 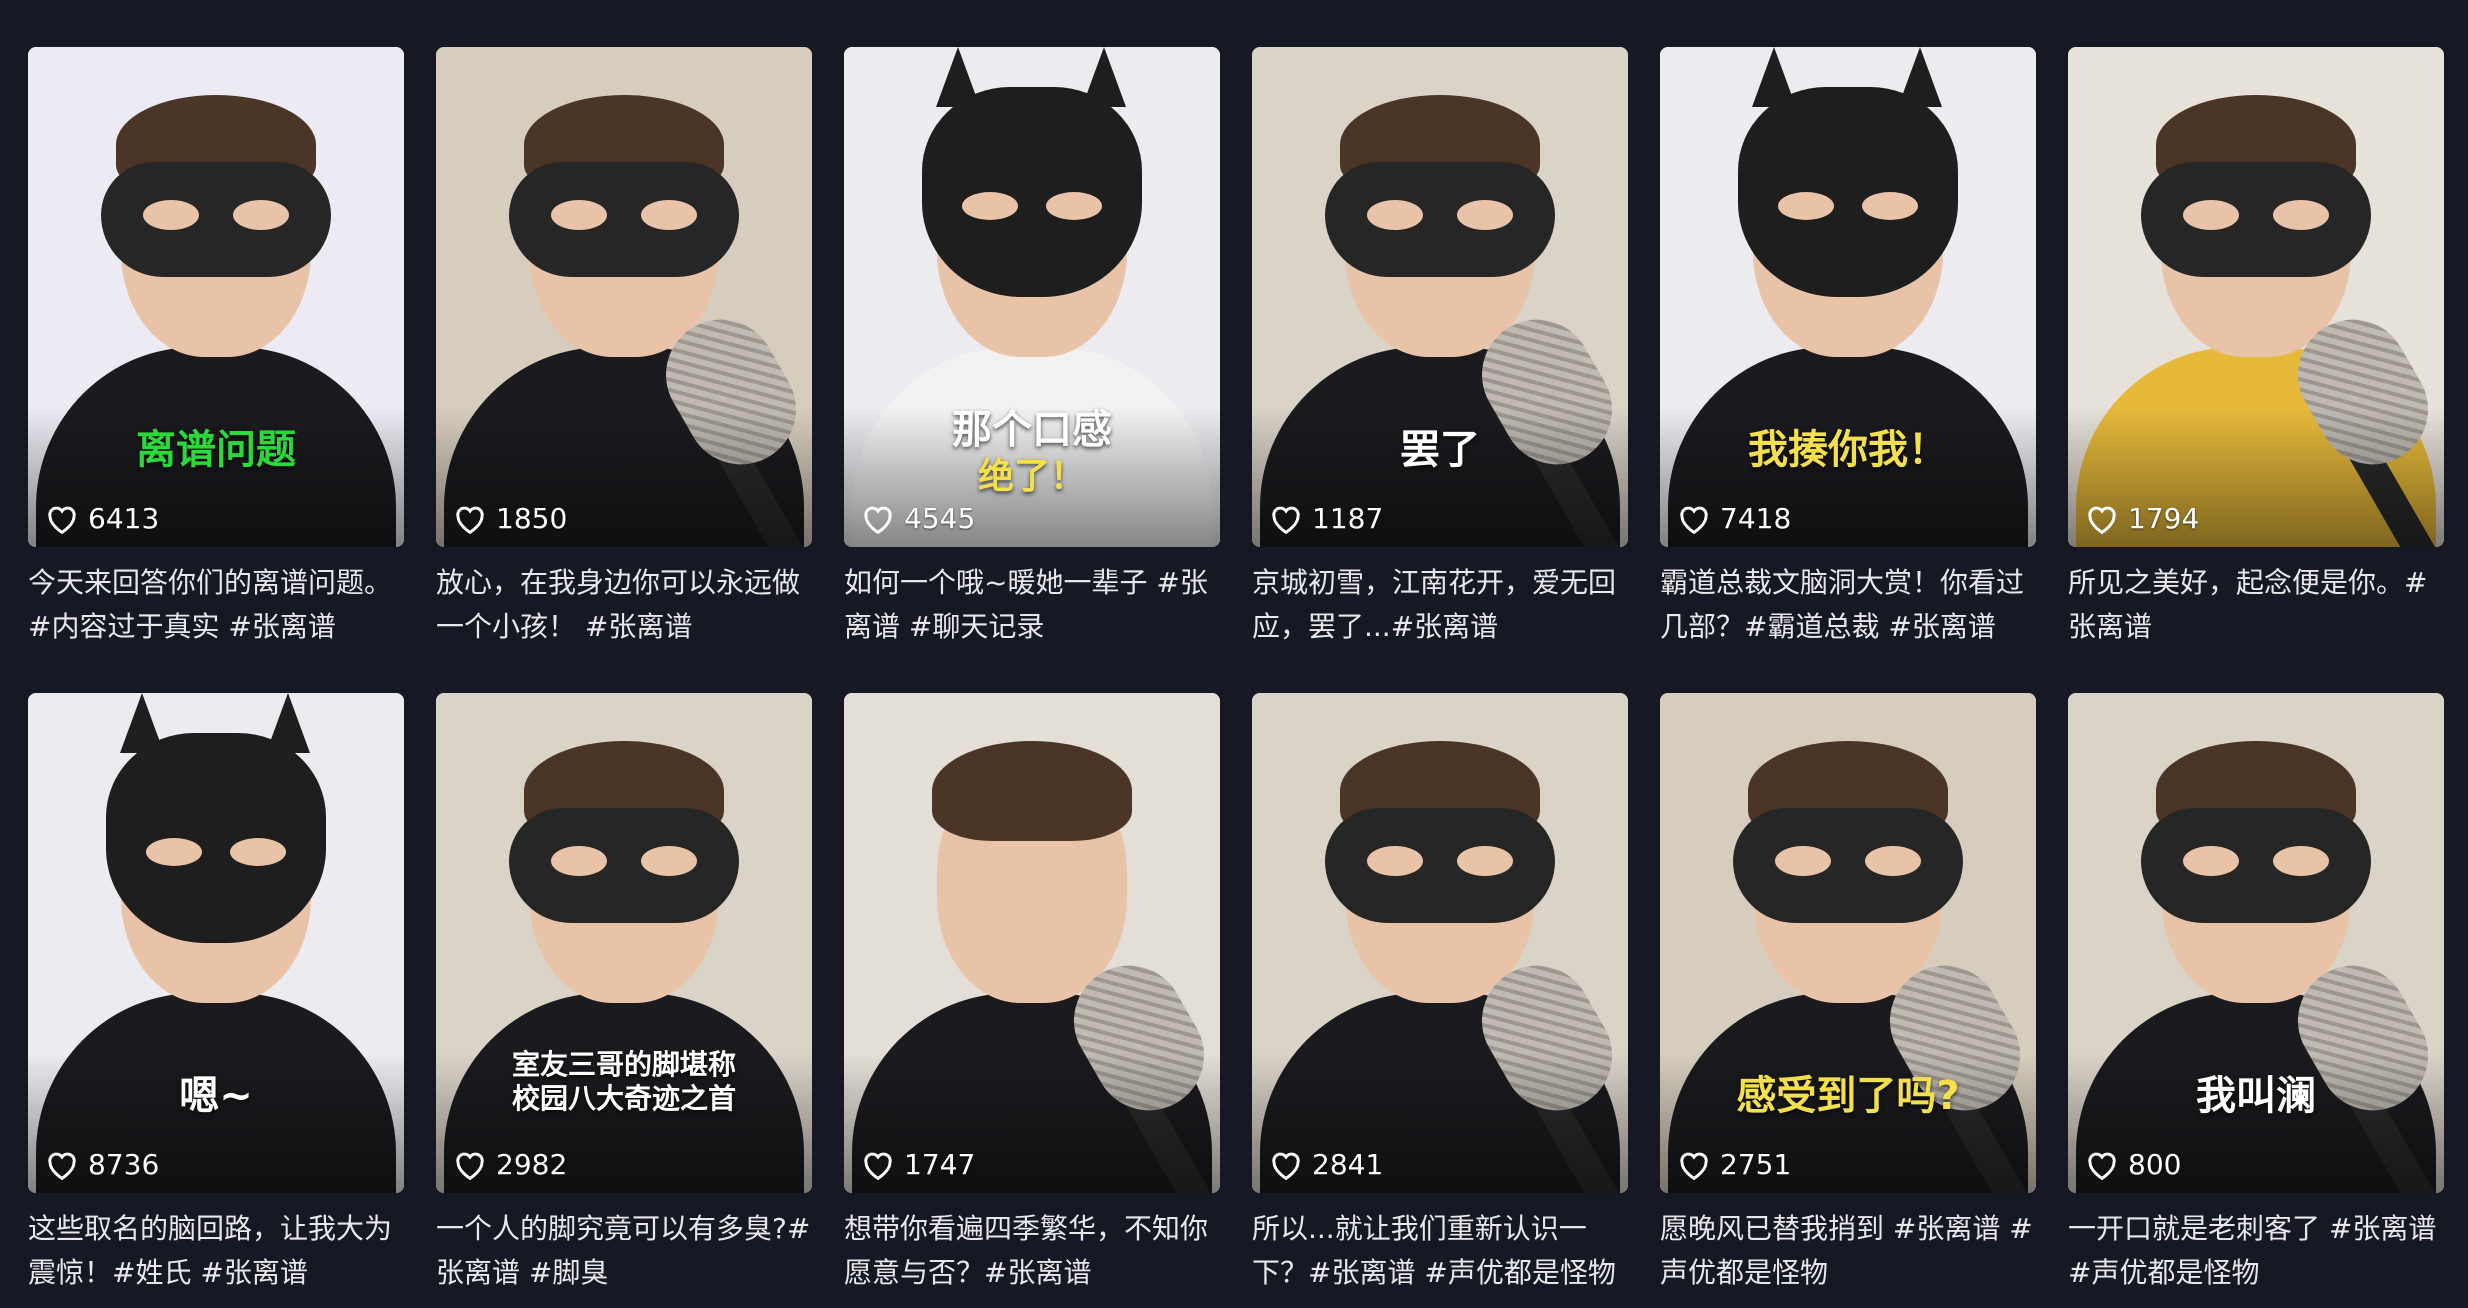 What do you see at coordinates (1848, 450) in the screenshot?
I see `overlay-caption: 我揍你我！` at bounding box center [1848, 450].